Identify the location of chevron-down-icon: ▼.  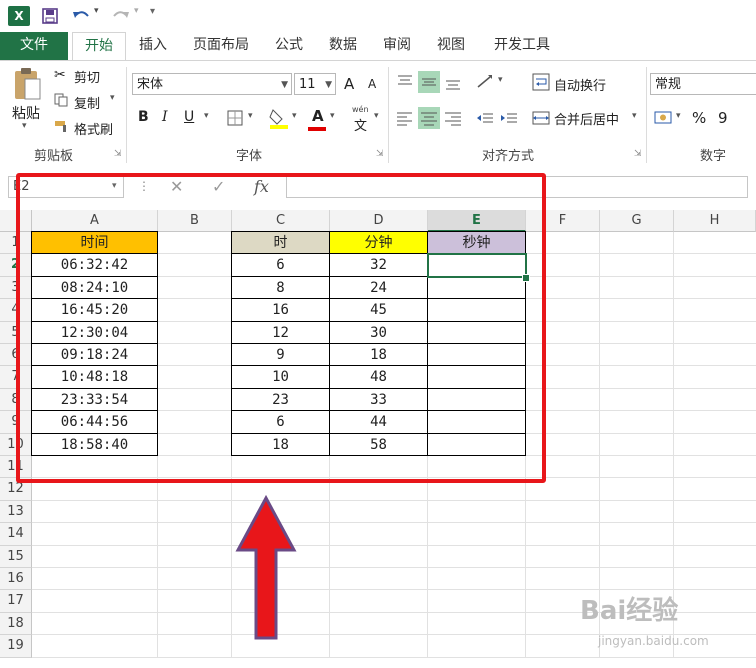
(284, 85).